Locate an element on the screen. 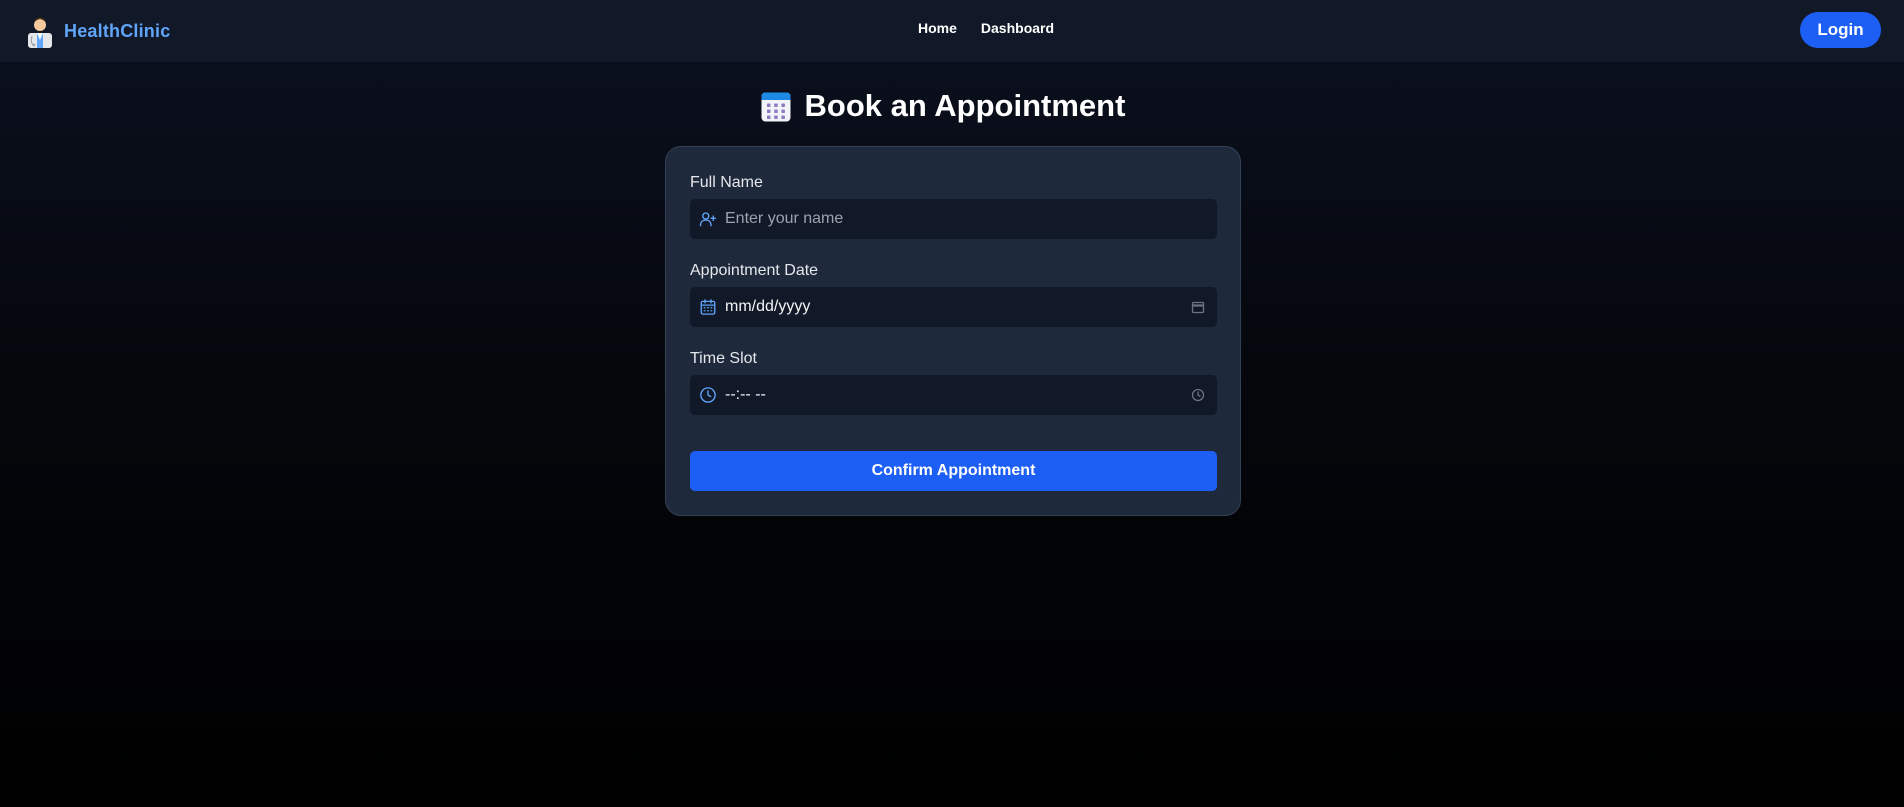  appointment-date-value: mm/dd/yyyy is located at coordinates (958, 307).